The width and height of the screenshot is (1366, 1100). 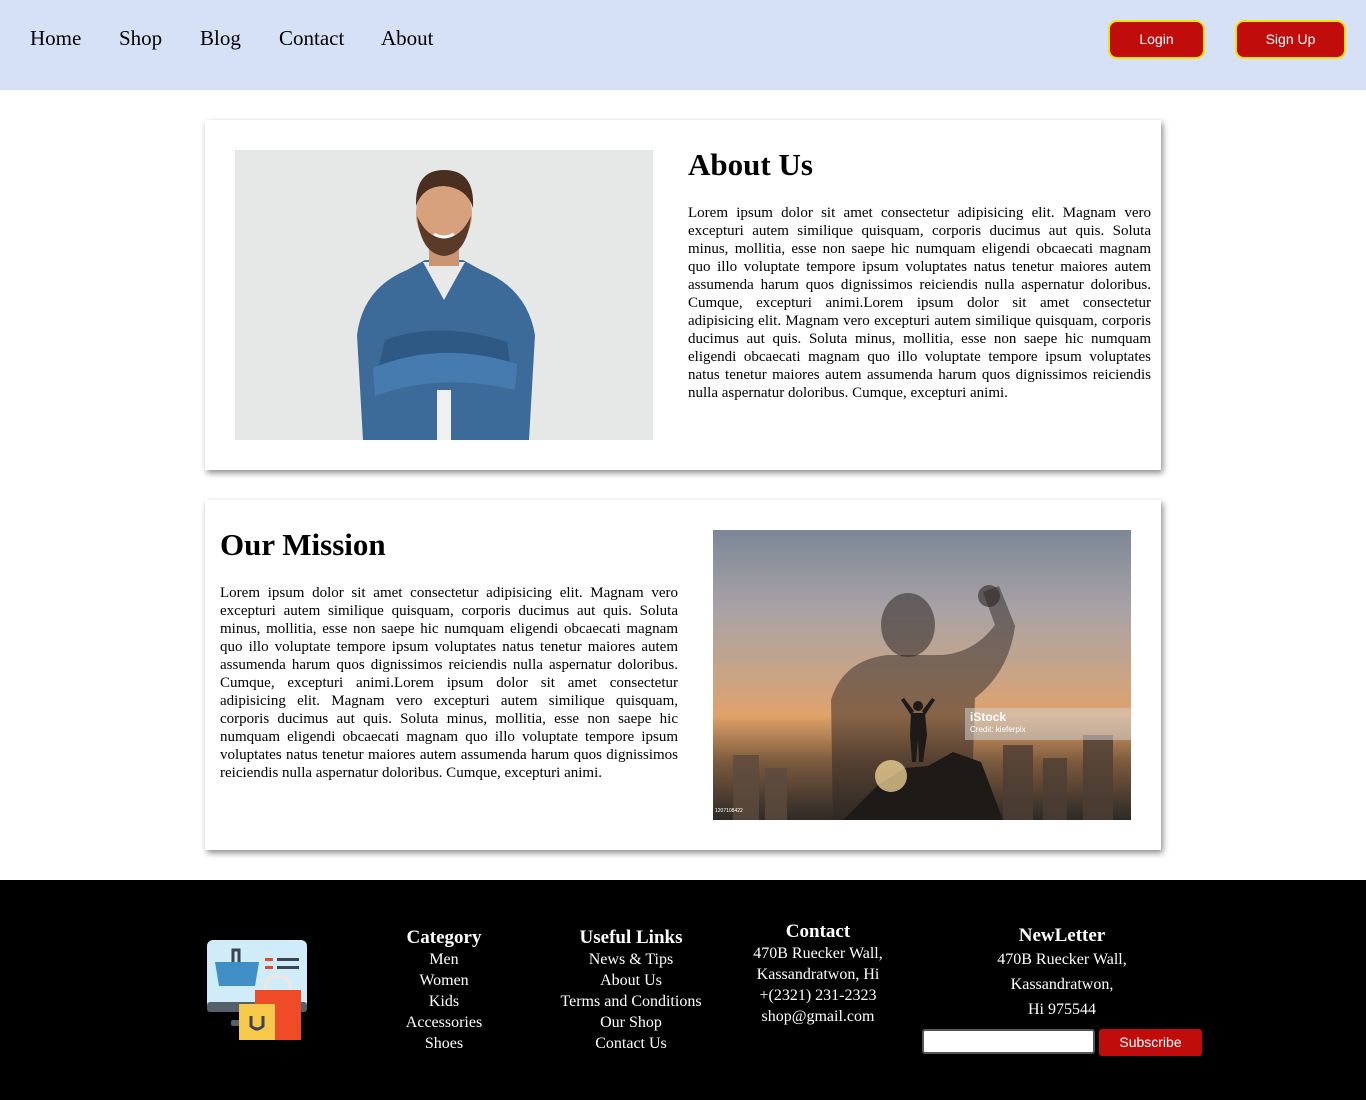 What do you see at coordinates (444, 1022) in the screenshot?
I see `footer-link-accessories: Accessories` at bounding box center [444, 1022].